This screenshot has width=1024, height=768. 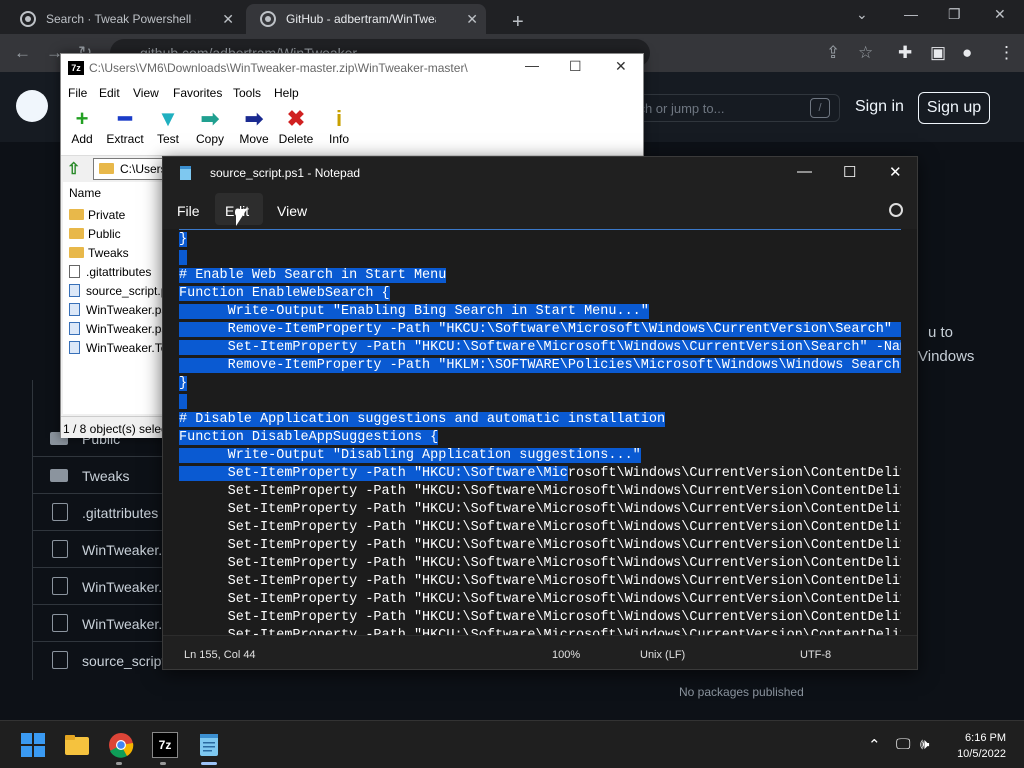 What do you see at coordinates (905, 53) in the screenshot?
I see `extensions-icon: ✚` at bounding box center [905, 53].